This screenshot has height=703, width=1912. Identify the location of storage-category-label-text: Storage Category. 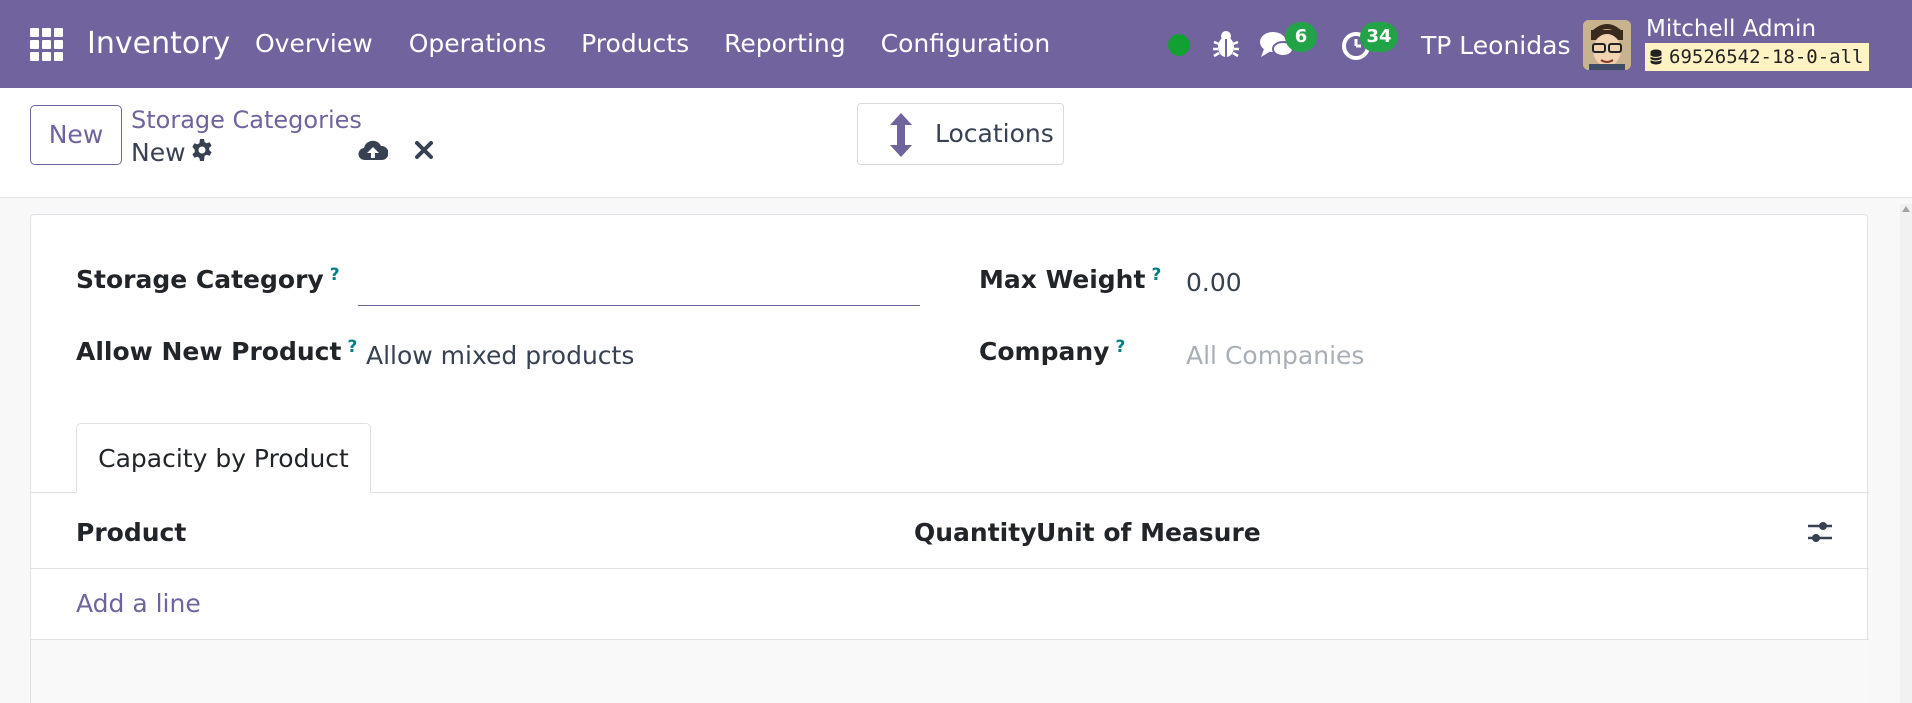
(200, 279).